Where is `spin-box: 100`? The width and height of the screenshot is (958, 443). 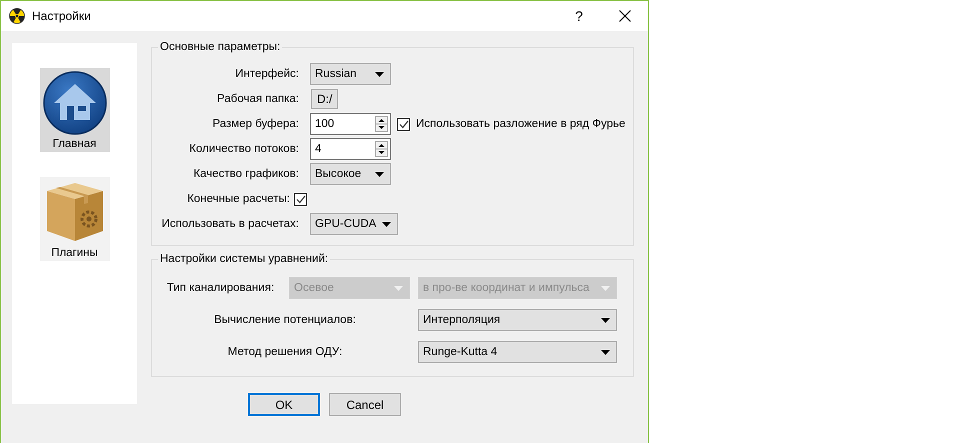 spin-box: 100 is located at coordinates (350, 124).